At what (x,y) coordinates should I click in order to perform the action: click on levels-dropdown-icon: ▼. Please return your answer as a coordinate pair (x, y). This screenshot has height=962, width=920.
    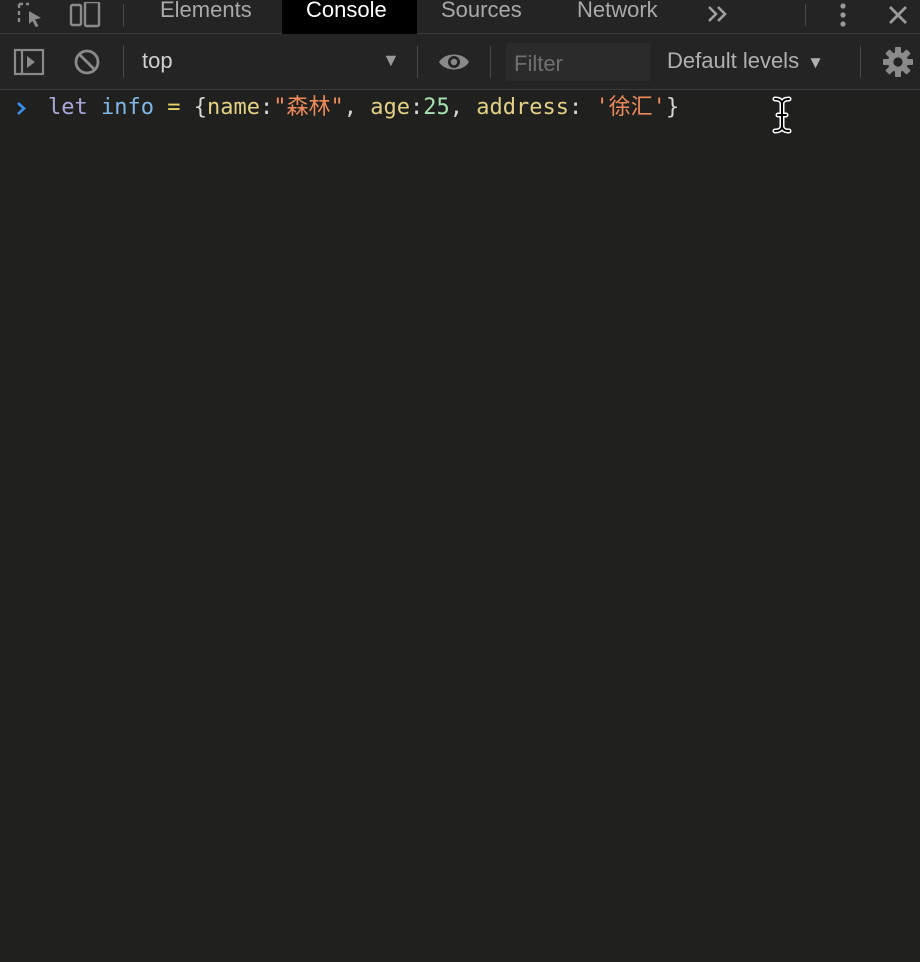
    Looking at the image, I should click on (815, 62).